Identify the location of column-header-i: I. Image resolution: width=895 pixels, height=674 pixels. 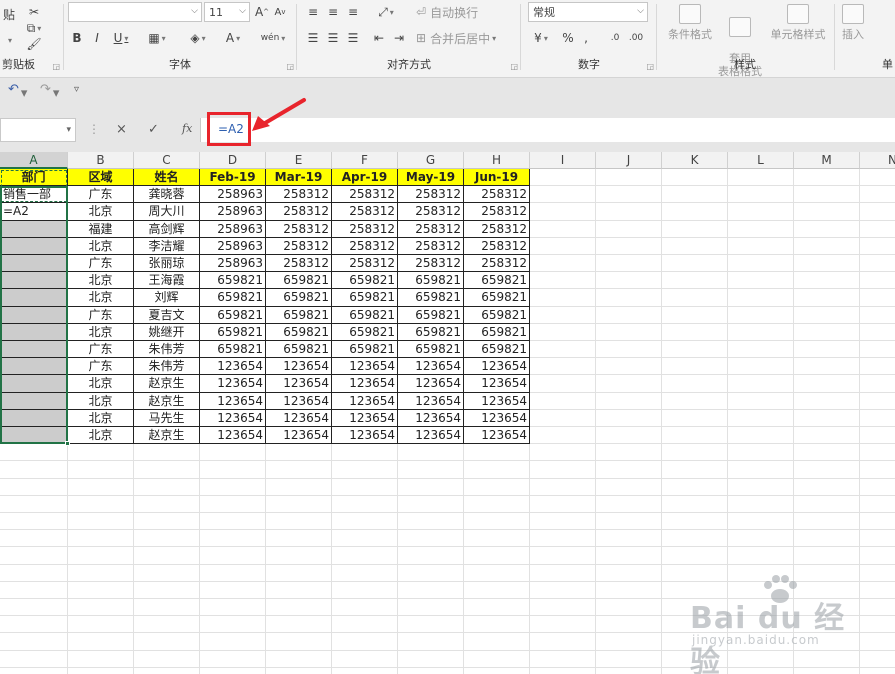
(563, 160).